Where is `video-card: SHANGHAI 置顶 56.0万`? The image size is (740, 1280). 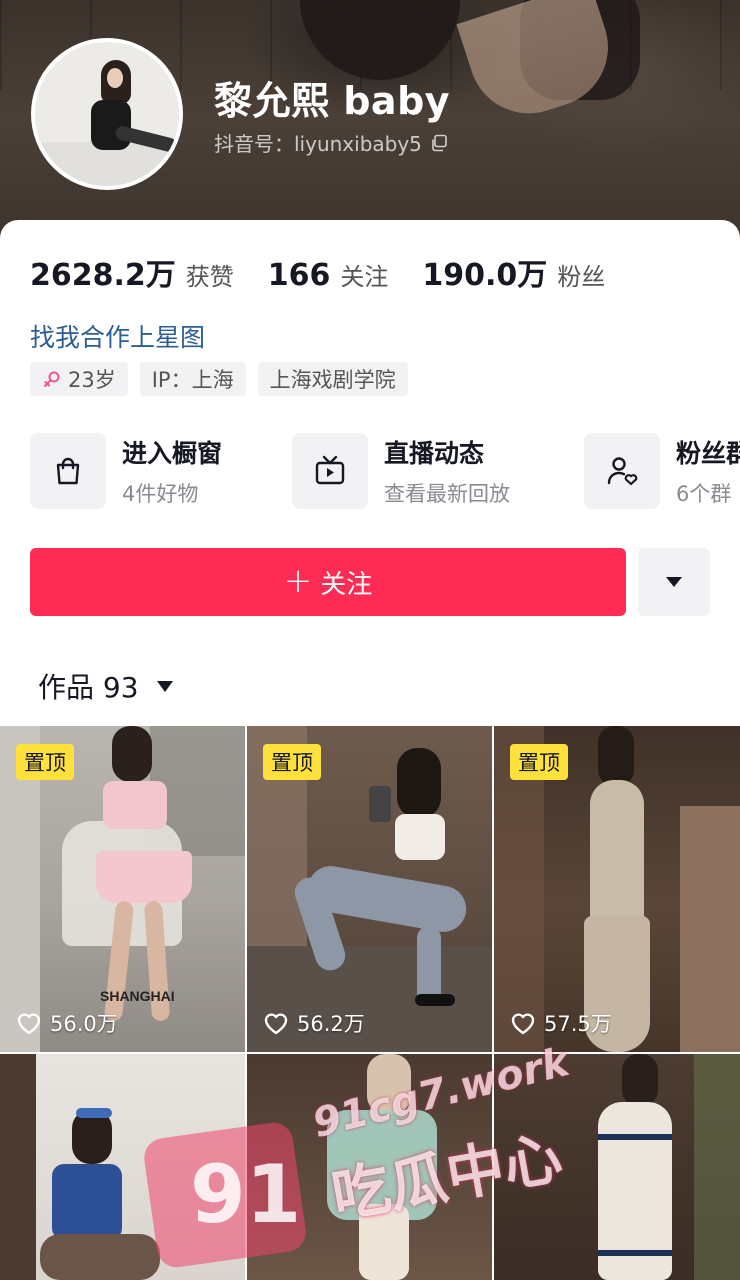 video-card: SHANGHAI 置顶 56.0万 is located at coordinates (122, 889).